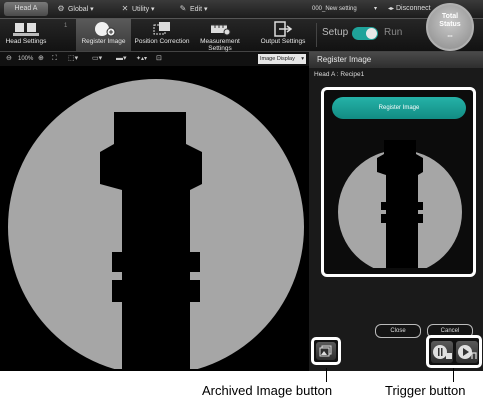  What do you see at coordinates (450, 16) in the screenshot?
I see `total-status-label-1: Total` at bounding box center [450, 16].